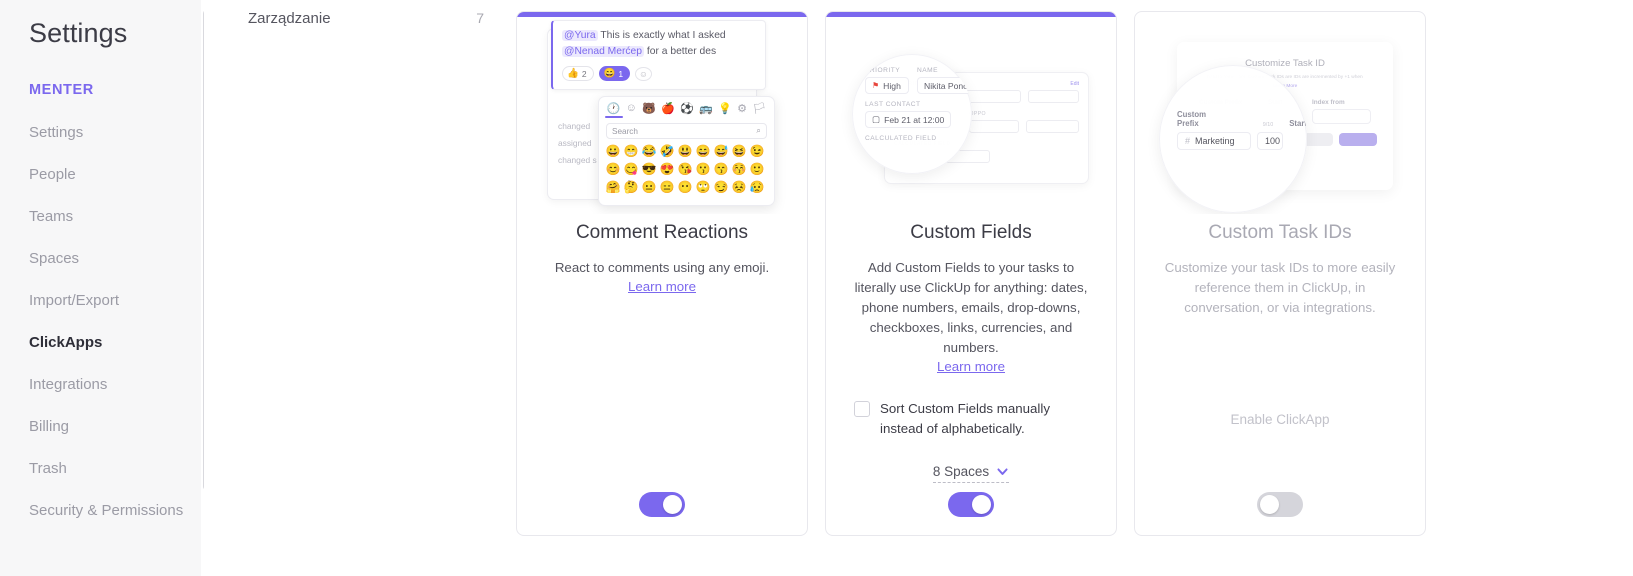 The width and height of the screenshot is (1633, 576). I want to click on emoji-tab-travel: 🚌, so click(706, 108).